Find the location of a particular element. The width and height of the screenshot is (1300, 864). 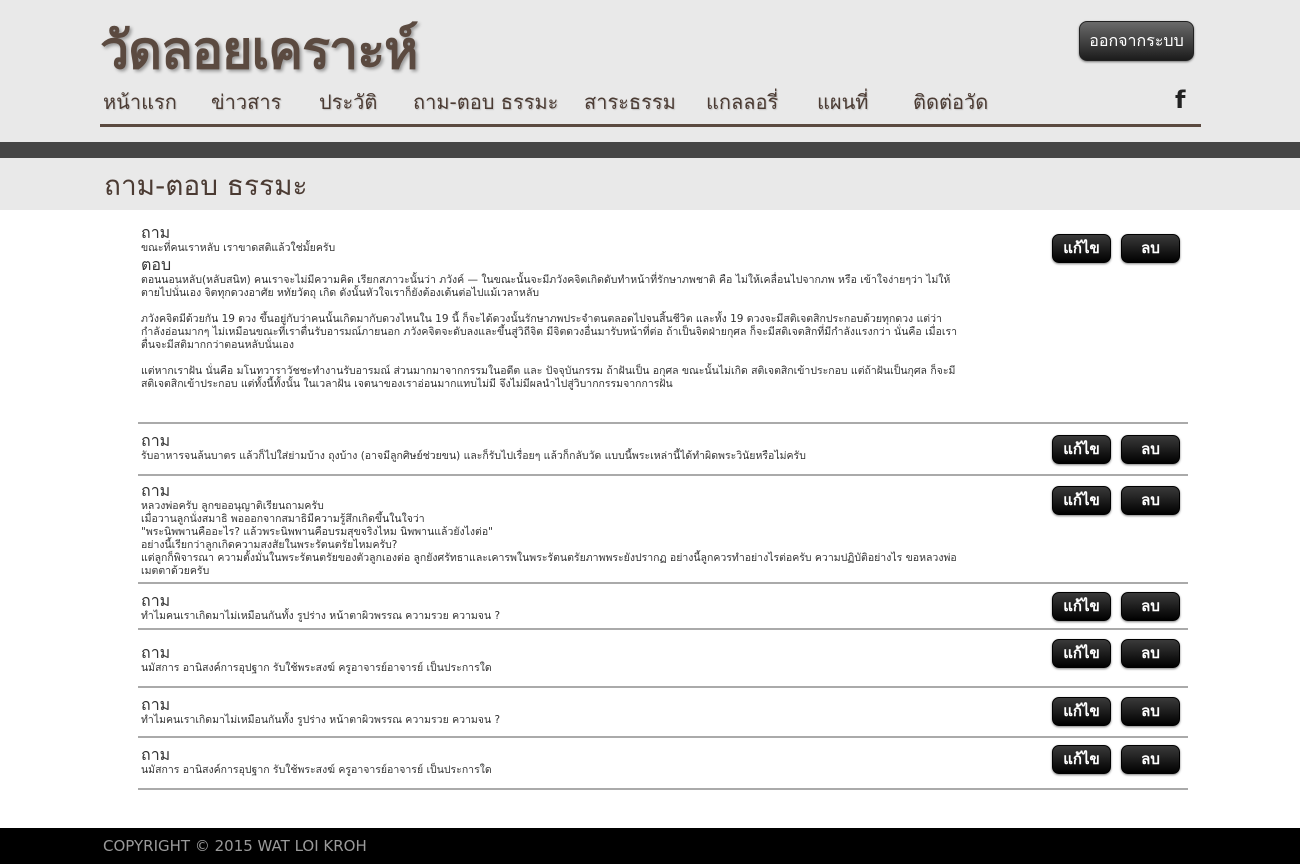

nav-item-home: หน้าแรก is located at coordinates (140, 102).